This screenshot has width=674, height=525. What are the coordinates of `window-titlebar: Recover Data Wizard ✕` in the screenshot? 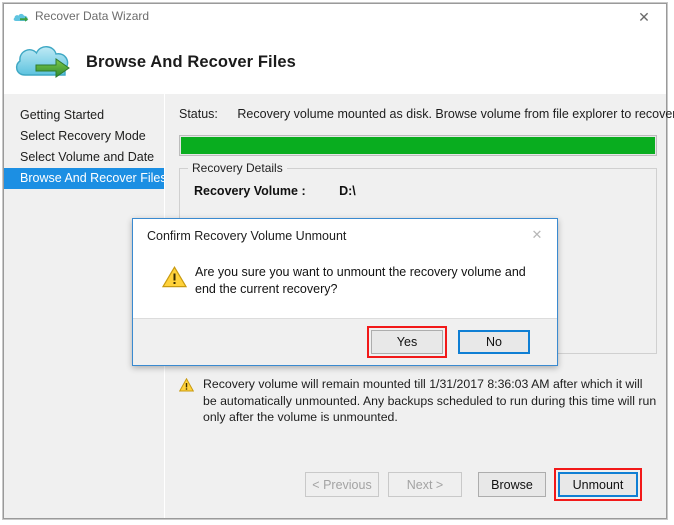 It's located at (335, 18).